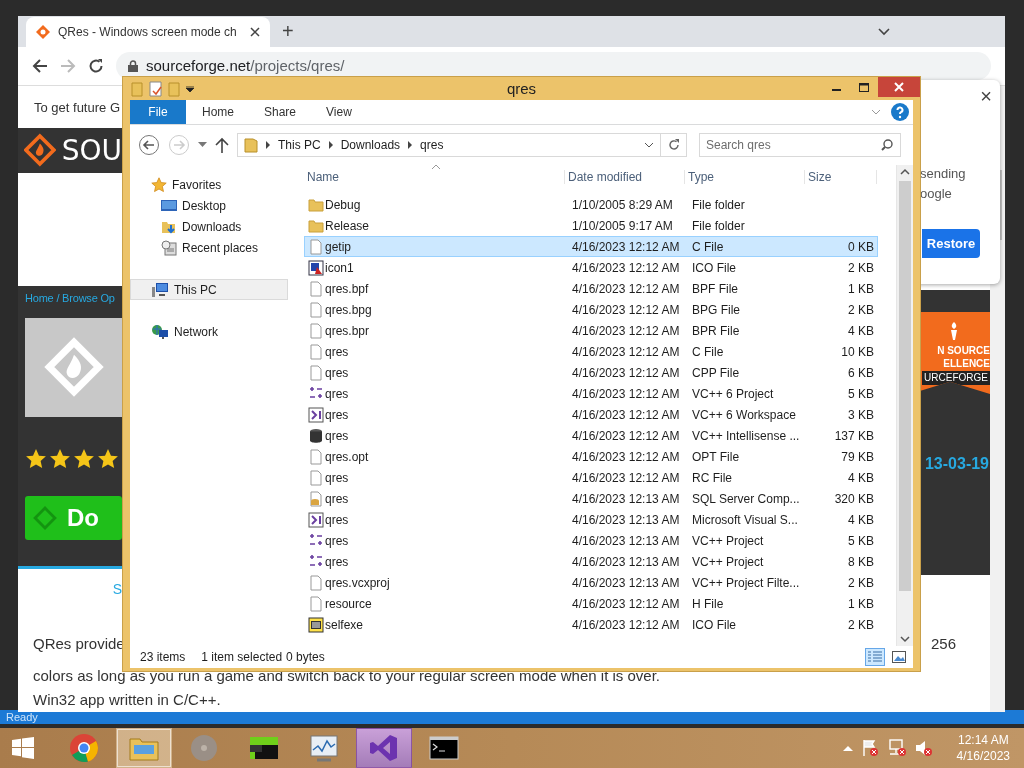 This screenshot has height=768, width=1024. Describe the element at coordinates (370, 145) in the screenshot. I see `breadcrumb-item: Downloads` at that location.